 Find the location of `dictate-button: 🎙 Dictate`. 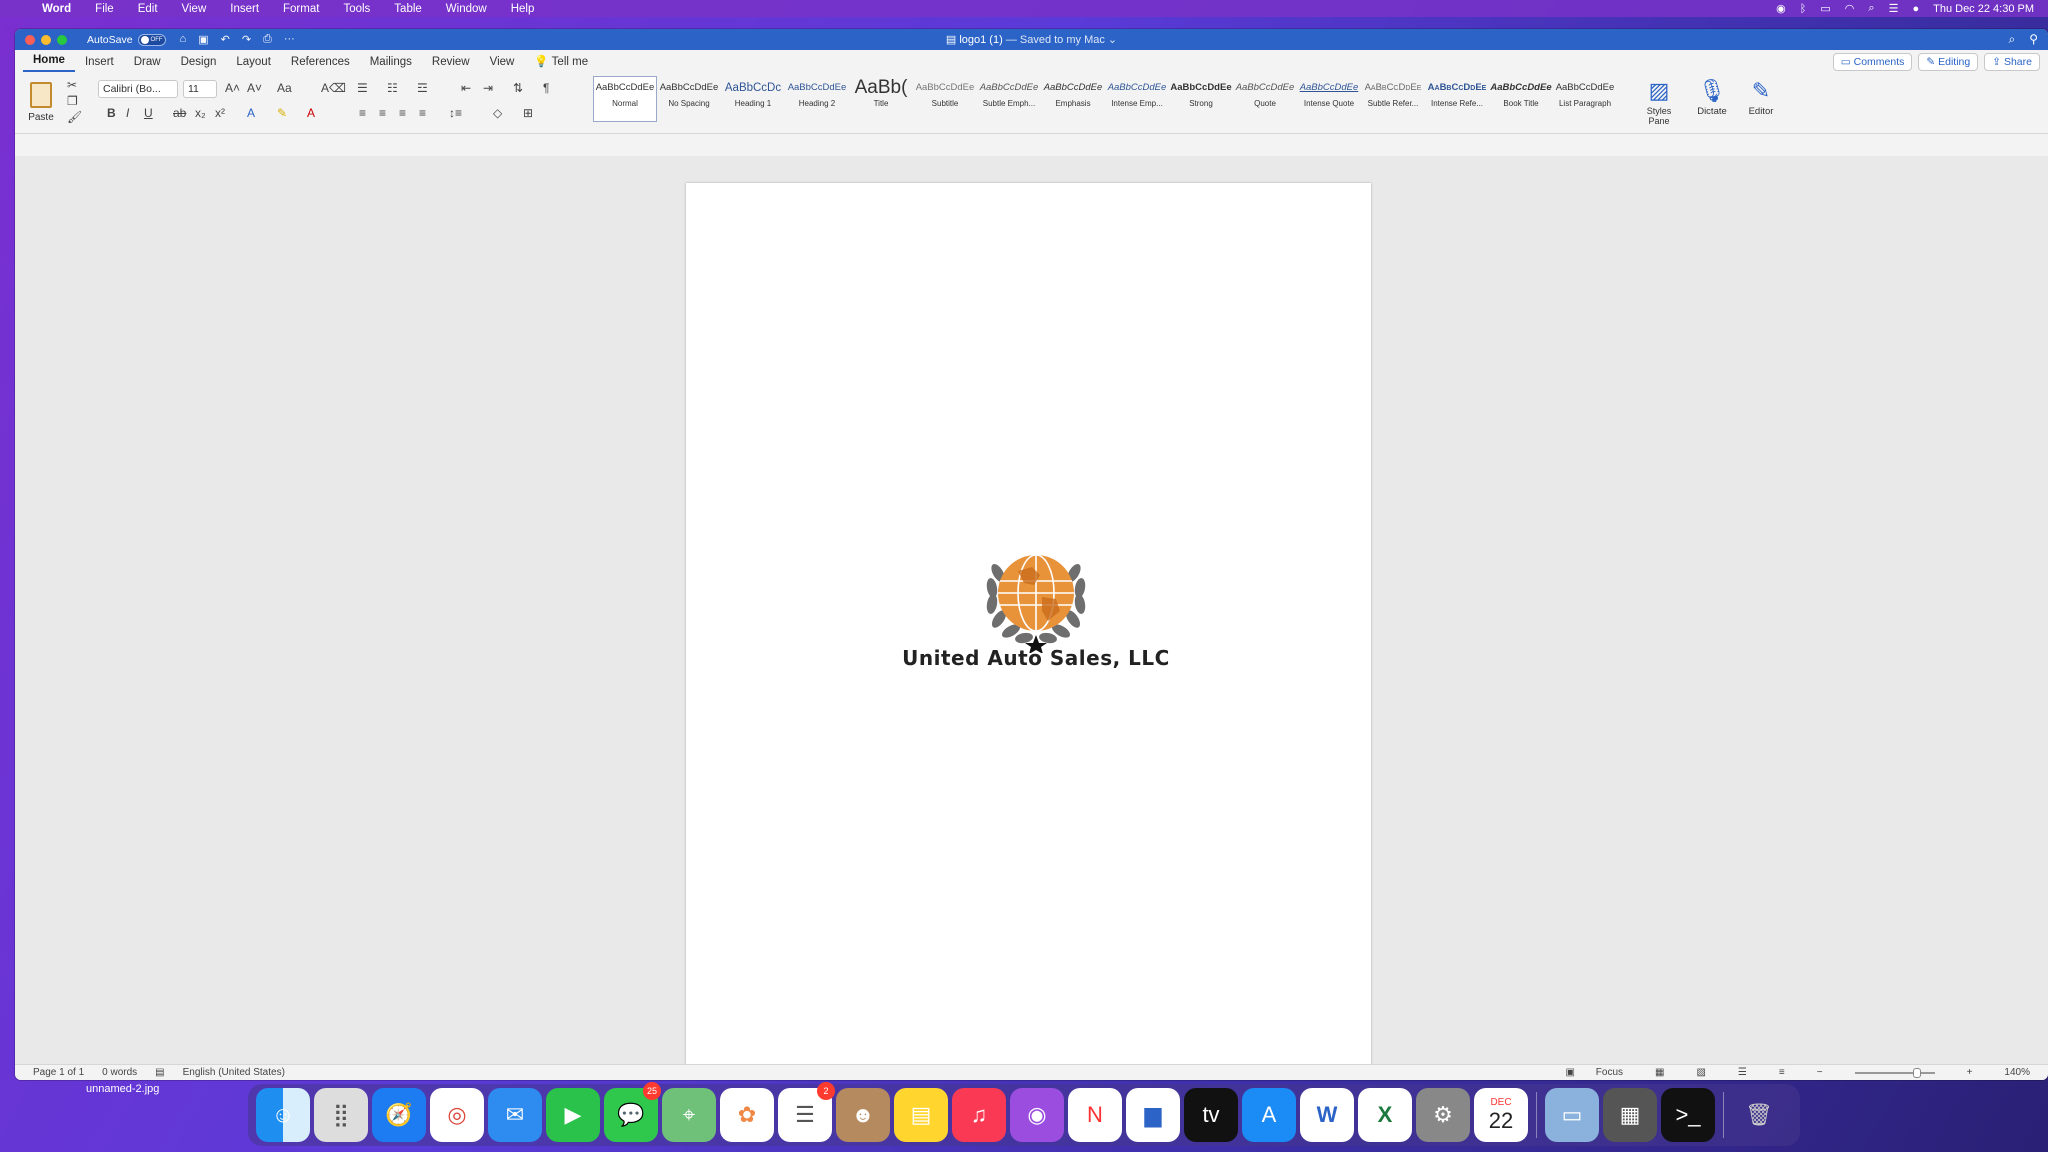

dictate-button: 🎙 Dictate is located at coordinates (1712, 97).